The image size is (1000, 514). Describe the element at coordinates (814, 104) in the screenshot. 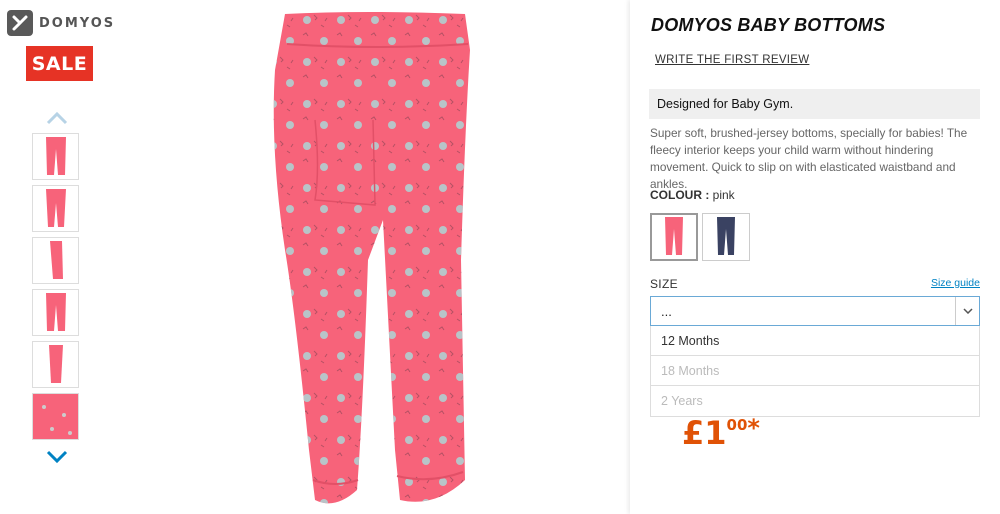

I see `designed-for-box: Designed for Baby Gym.` at that location.